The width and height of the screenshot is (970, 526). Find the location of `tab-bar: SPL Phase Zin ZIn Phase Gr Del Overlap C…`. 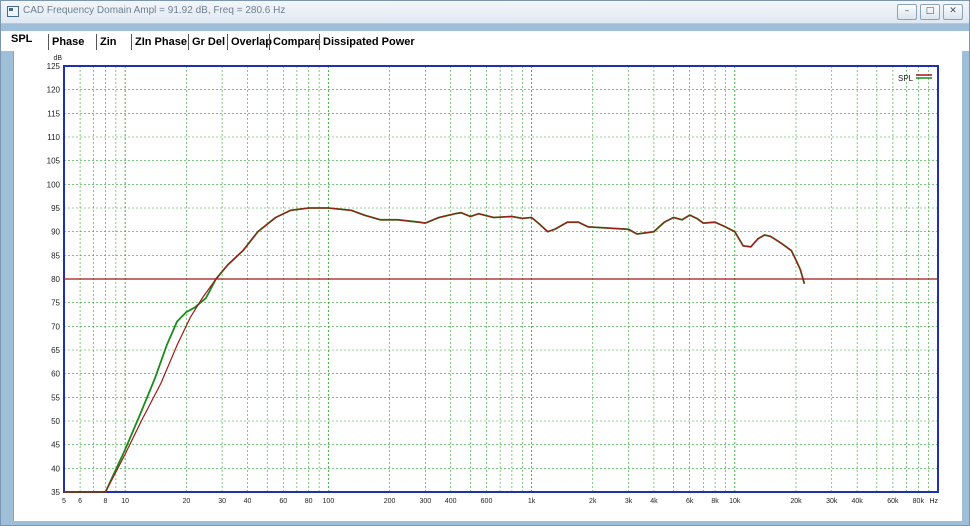

tab-bar: SPL Phase Zin ZIn Phase Gr Del Overlap C… is located at coordinates (485, 41).